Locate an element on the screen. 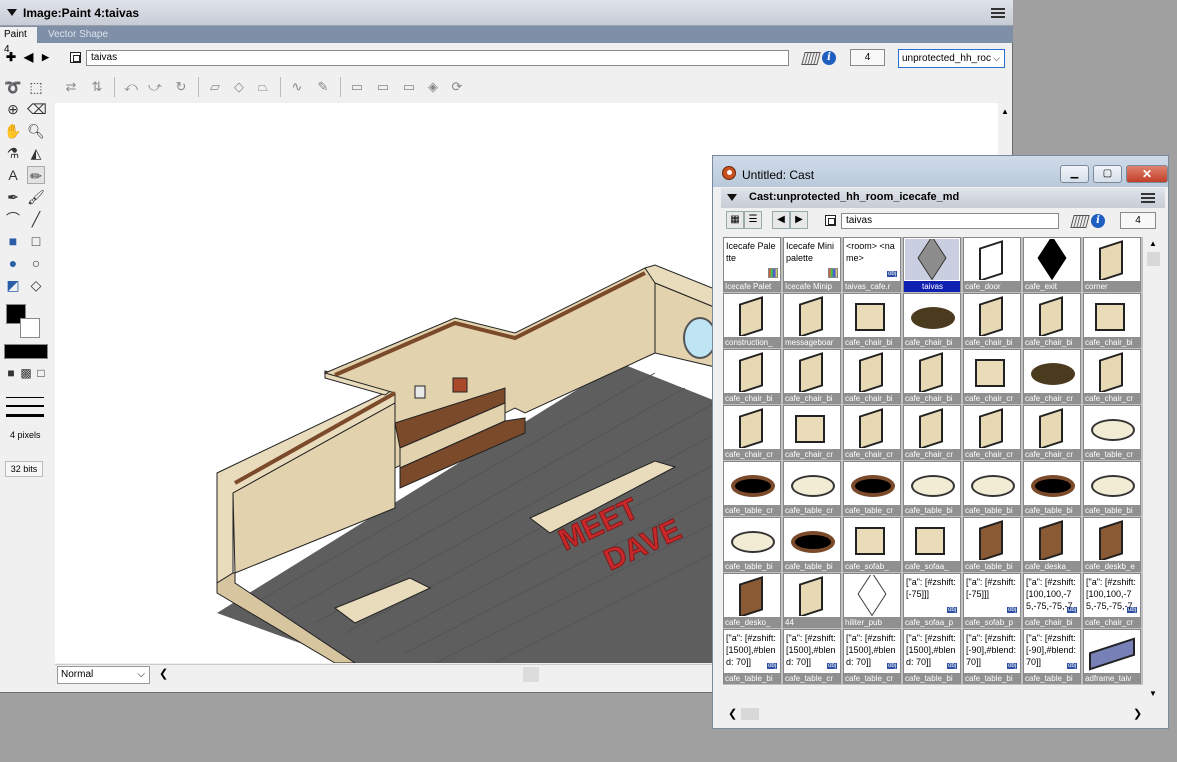 The width and height of the screenshot is (1177, 762). scroll-down-arrow-icon: ▼ is located at coordinates (1153, 693).